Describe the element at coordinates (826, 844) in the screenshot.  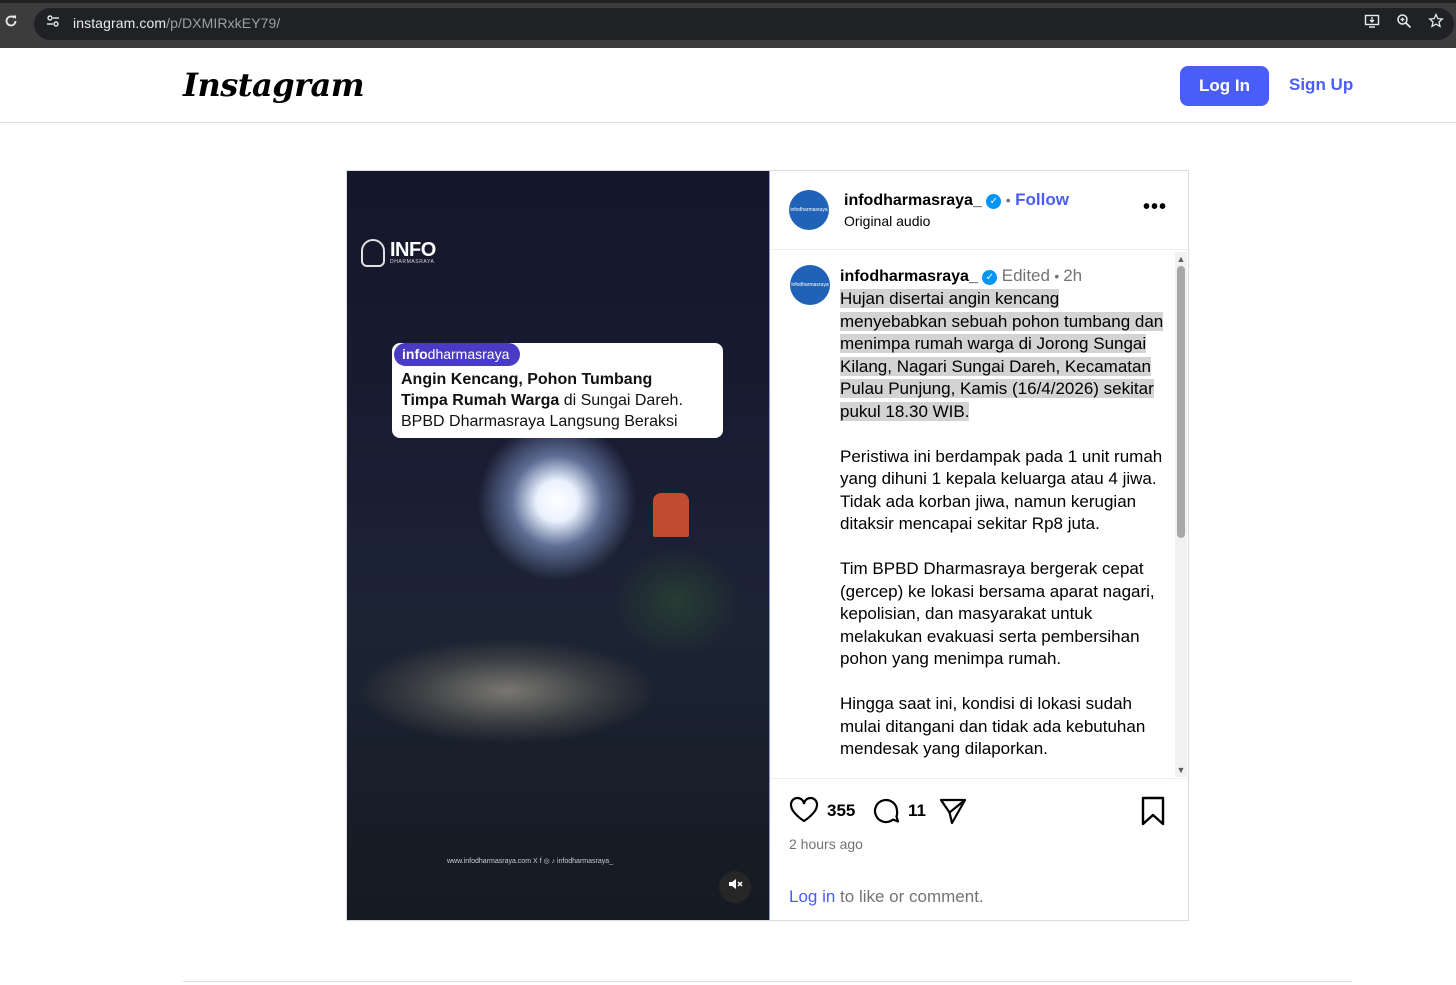
I see `post-timestamp: 2 hours ago` at that location.